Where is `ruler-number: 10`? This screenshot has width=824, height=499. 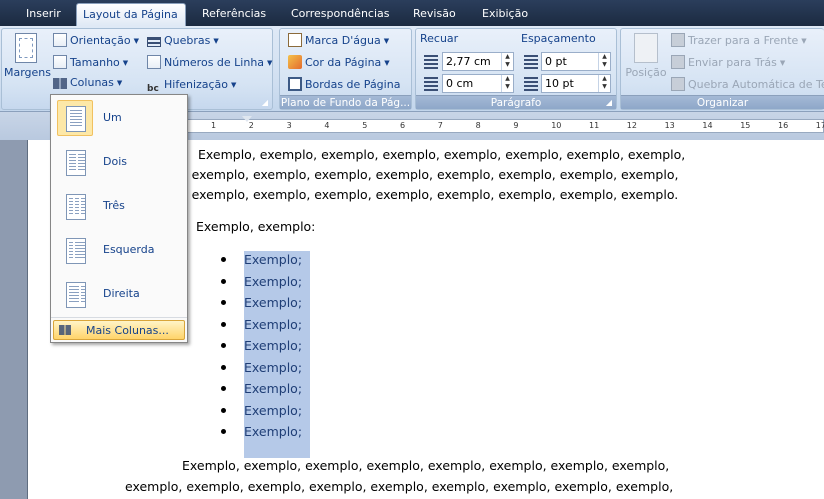 ruler-number: 10 is located at coordinates (556, 125).